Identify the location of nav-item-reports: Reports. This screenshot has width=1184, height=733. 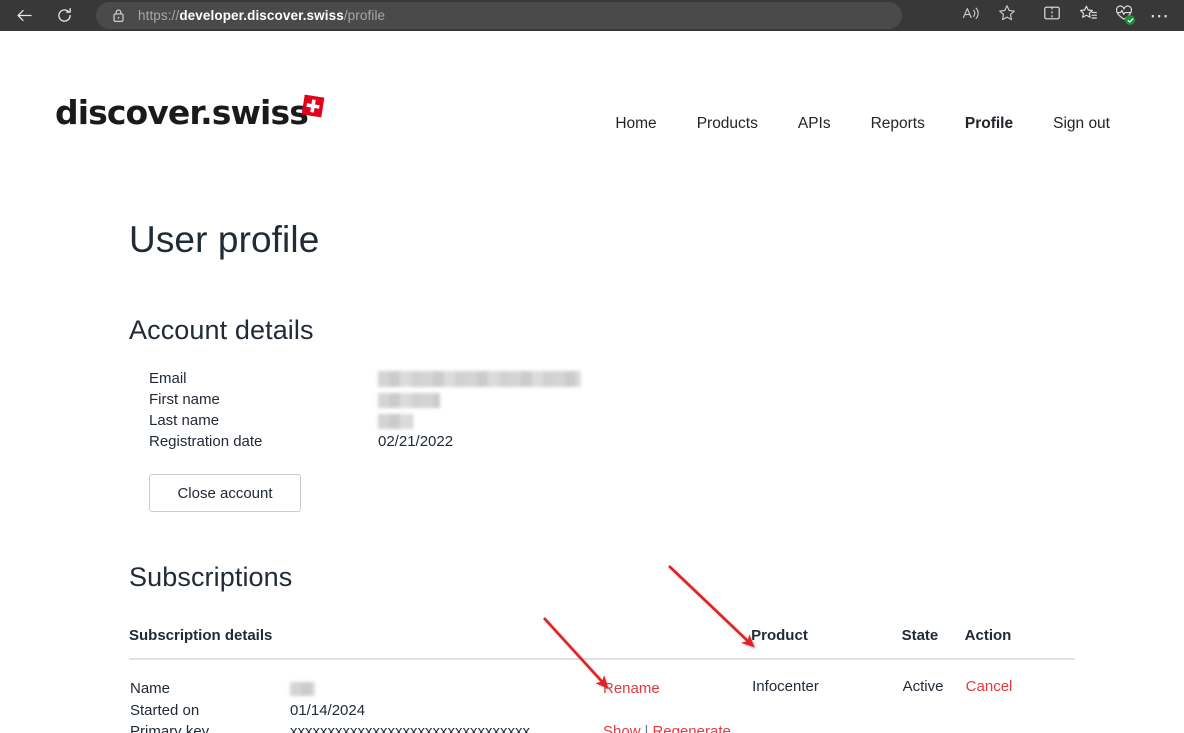
(898, 124).